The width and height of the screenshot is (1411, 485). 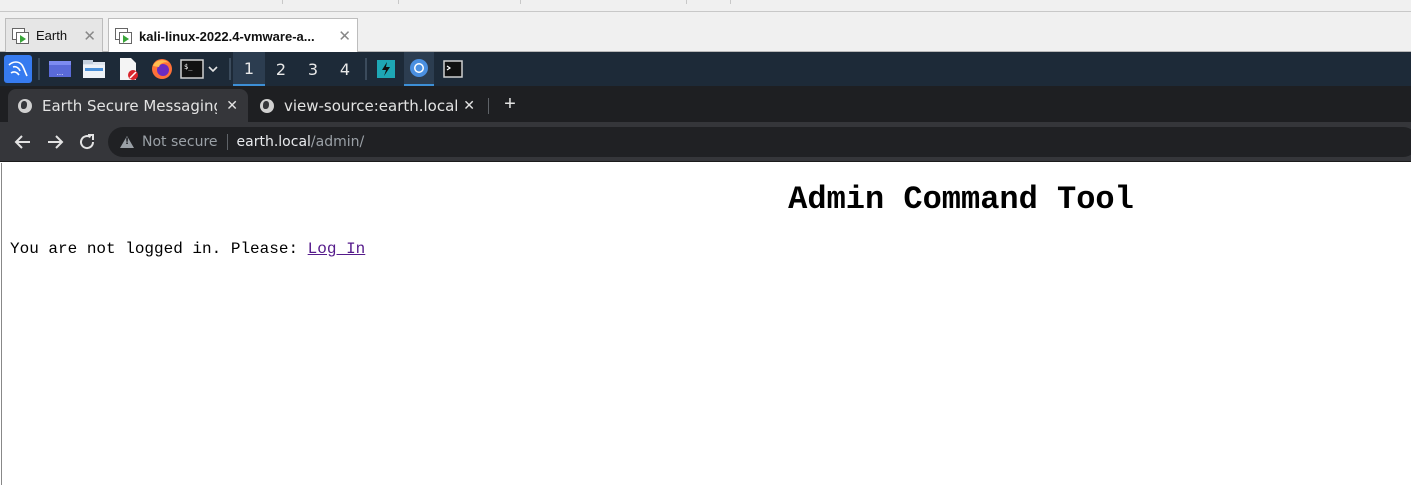 I want to click on security-label: Not secure, so click(x=180, y=142).